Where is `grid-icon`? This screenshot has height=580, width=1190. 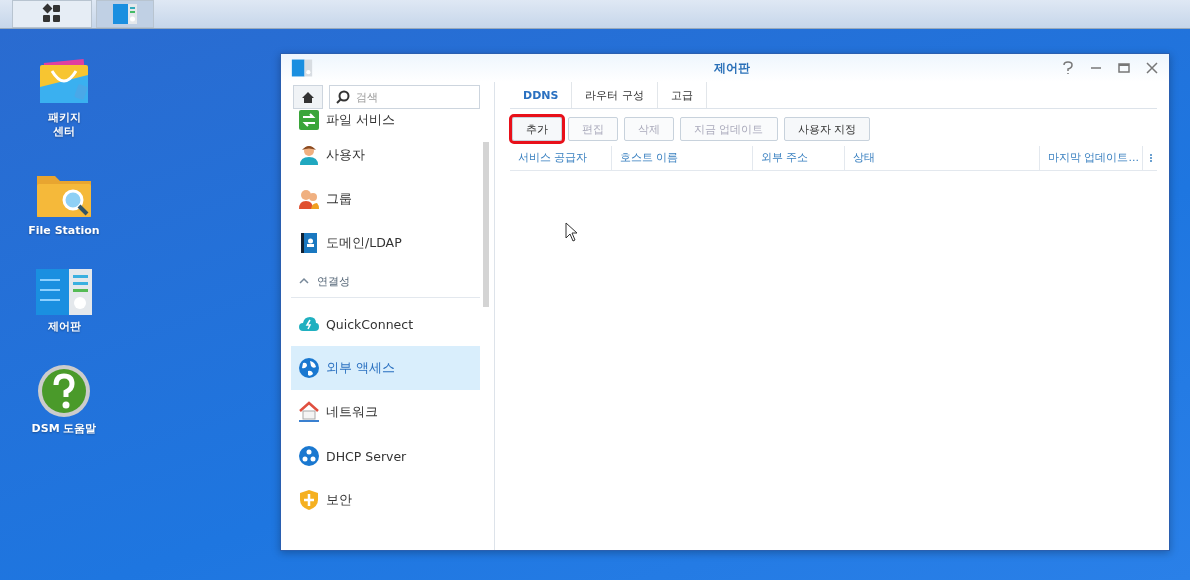 grid-icon is located at coordinates (52, 14).